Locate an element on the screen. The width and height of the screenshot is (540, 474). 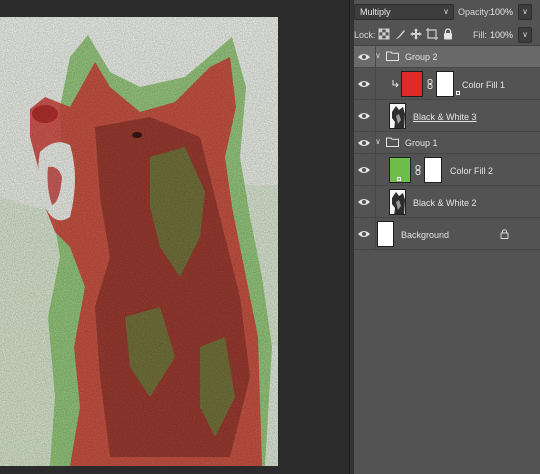
fill-label: Fill: is located at coordinates (480, 35).